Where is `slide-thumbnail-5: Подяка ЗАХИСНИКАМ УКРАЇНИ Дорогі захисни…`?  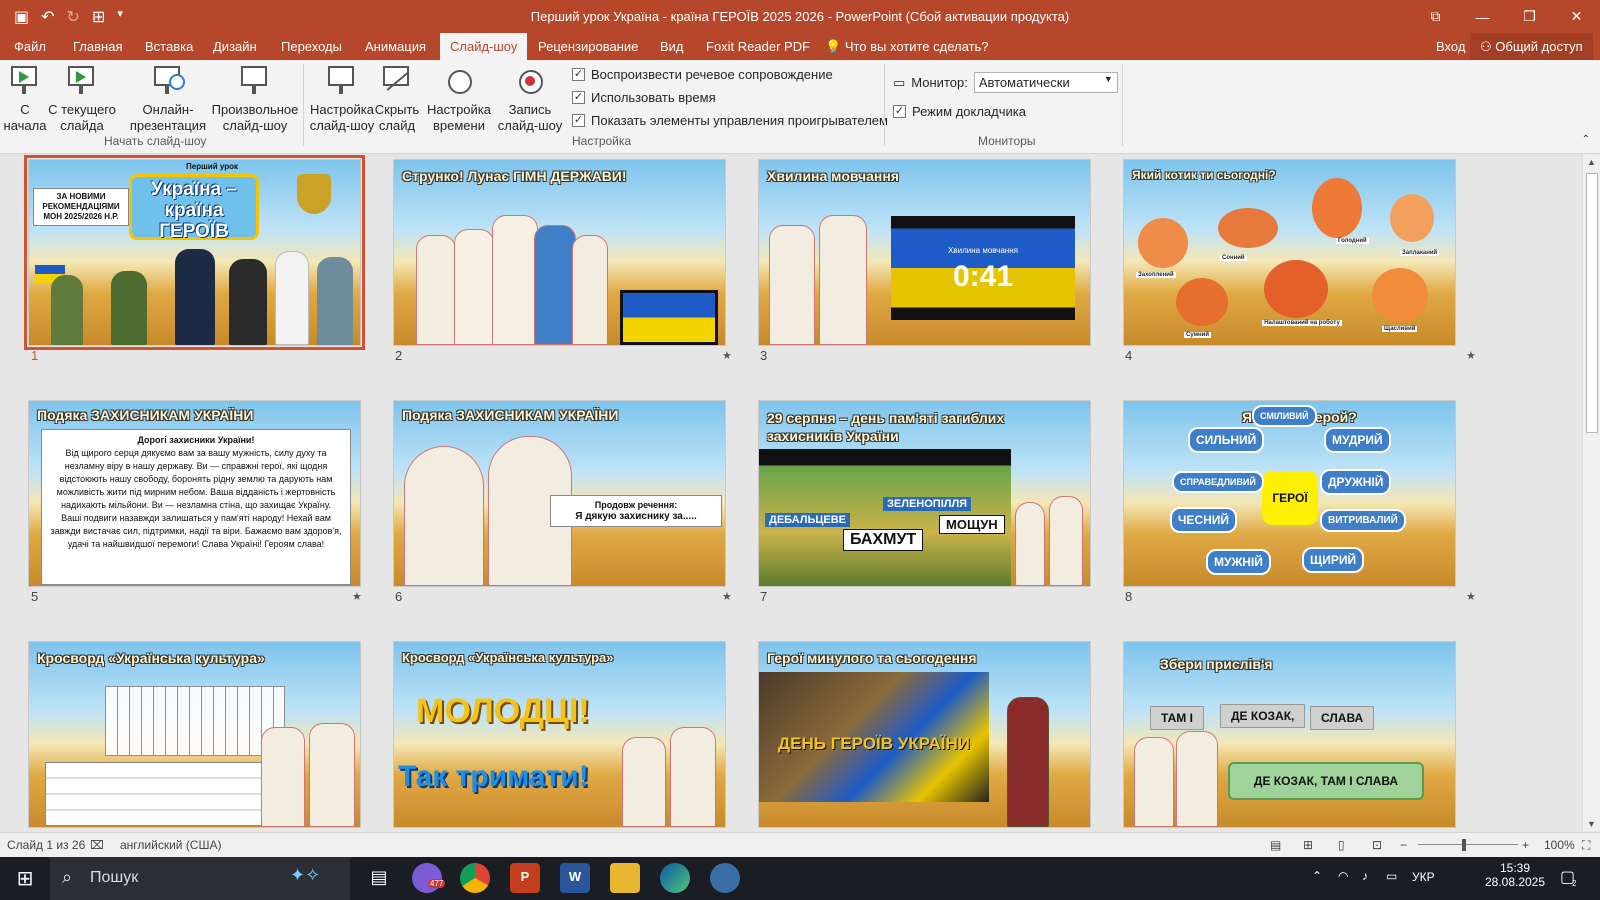 slide-thumbnail-5: Подяка ЗАХИСНИКАМ УКРАЇНИ Дорогі захисни… is located at coordinates (194, 493).